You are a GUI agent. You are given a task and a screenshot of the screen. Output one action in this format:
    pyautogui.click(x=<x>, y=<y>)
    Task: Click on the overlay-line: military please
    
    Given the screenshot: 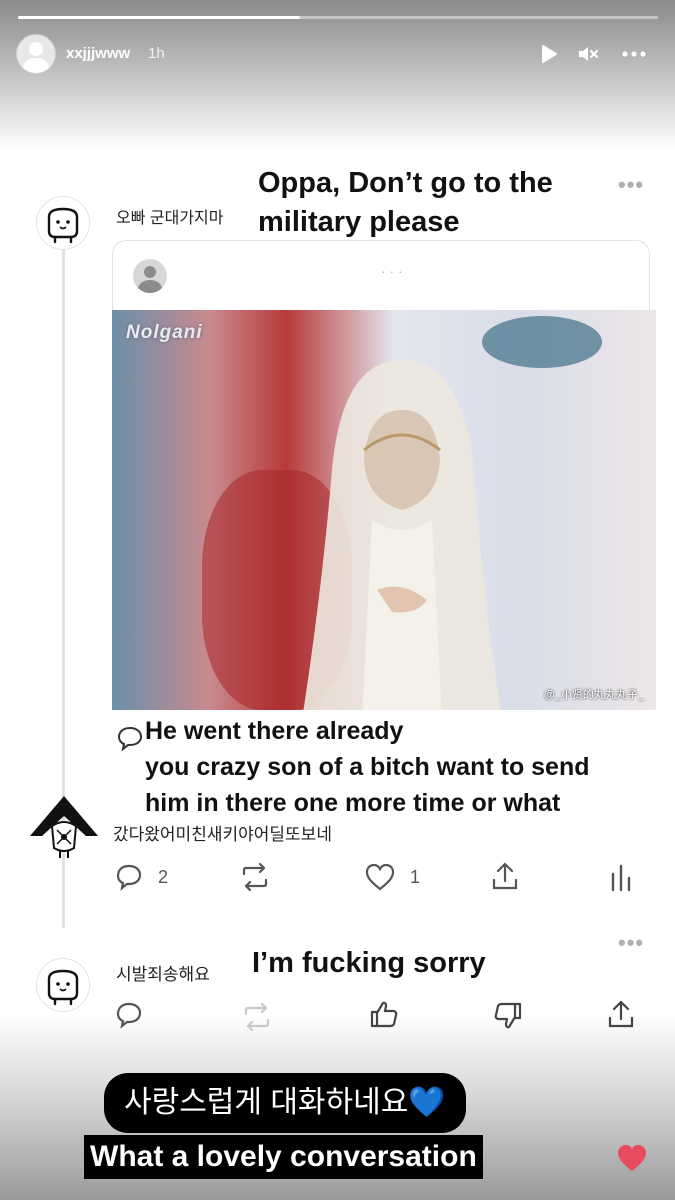 What is the action you would take?
    pyautogui.click(x=359, y=222)
    